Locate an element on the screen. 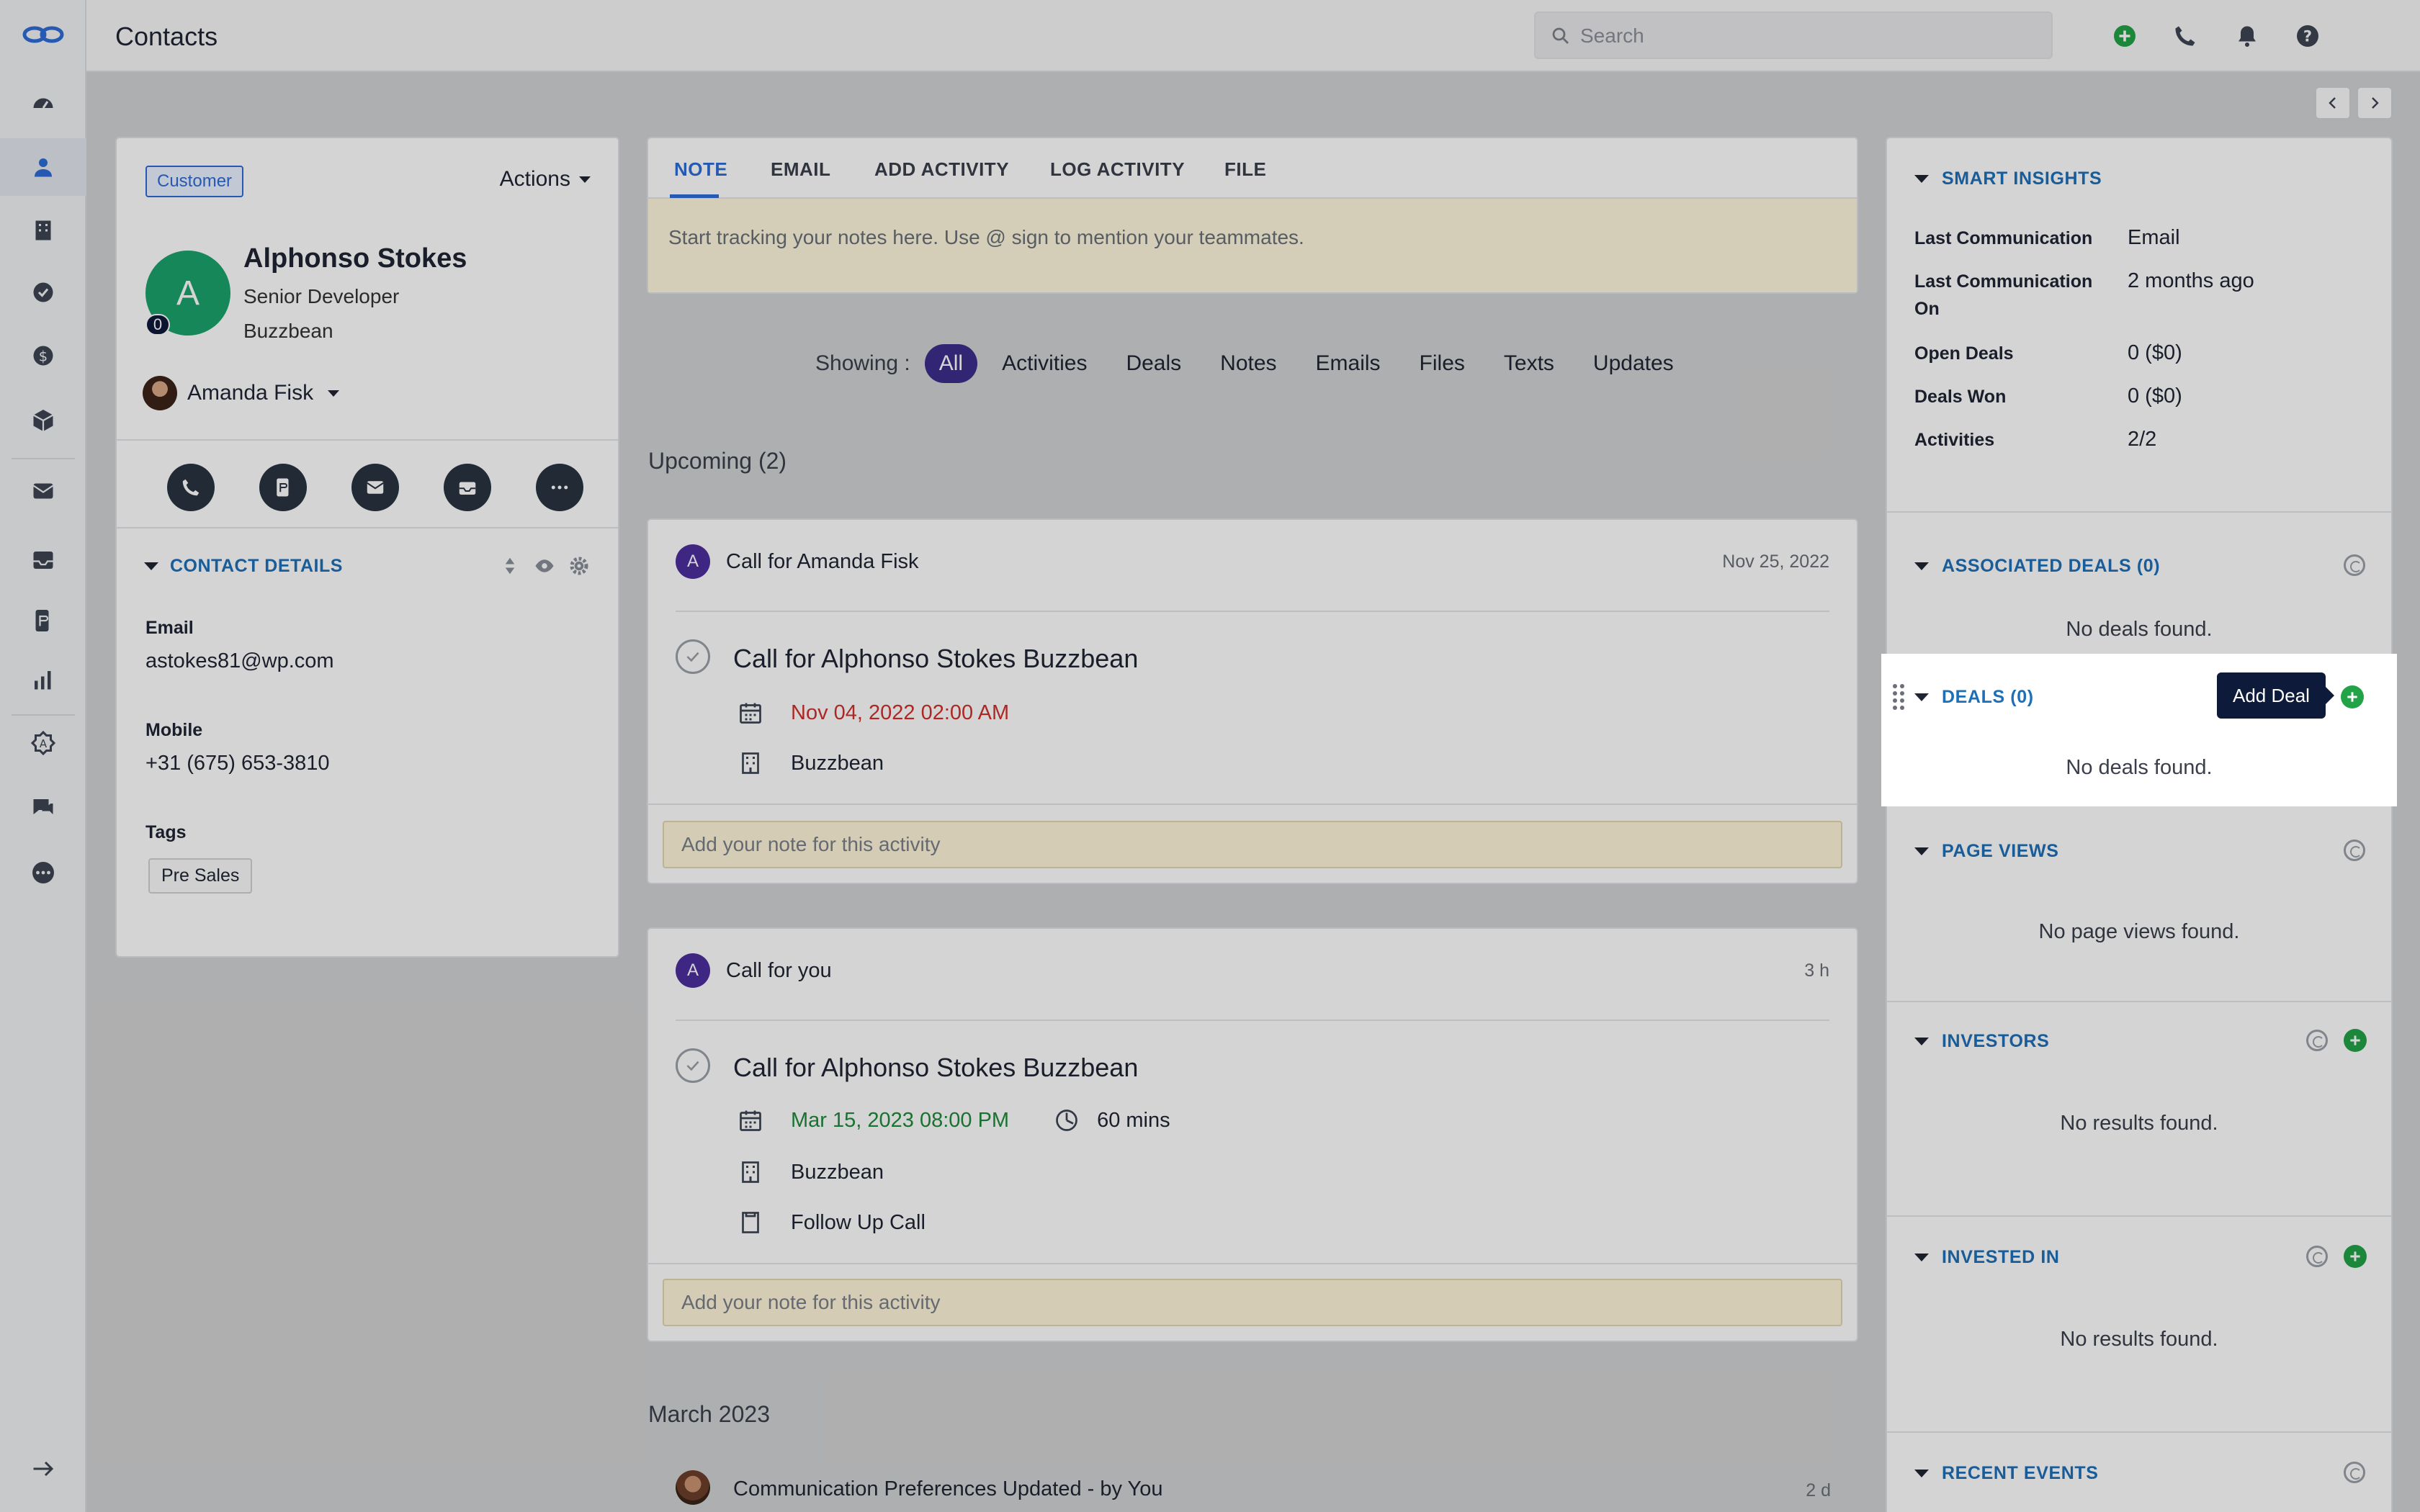 This screenshot has width=2420, height=1512. owner-selector: Amanda Fisk is located at coordinates (241, 393).